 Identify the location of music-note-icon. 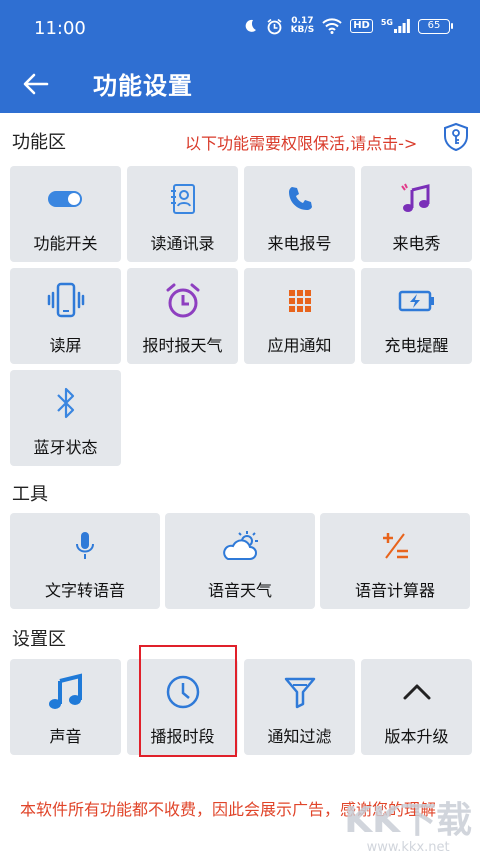
(417, 199).